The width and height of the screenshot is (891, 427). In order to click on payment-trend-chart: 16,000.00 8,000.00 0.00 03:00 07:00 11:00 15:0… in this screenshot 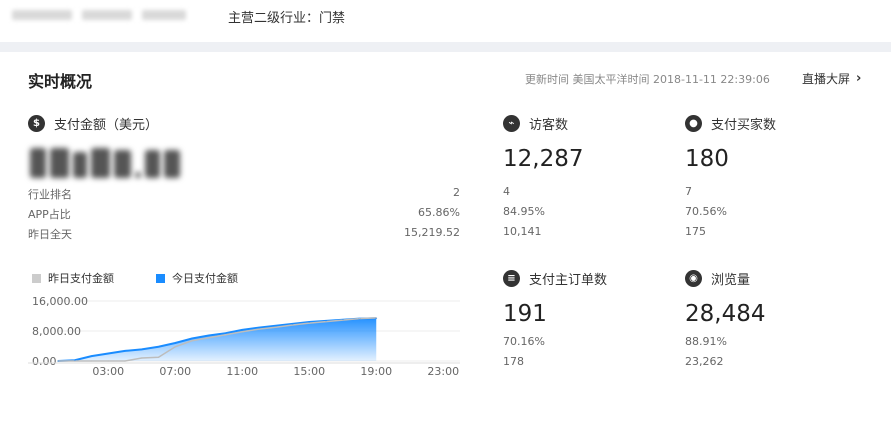, I will do `click(244, 336)`.